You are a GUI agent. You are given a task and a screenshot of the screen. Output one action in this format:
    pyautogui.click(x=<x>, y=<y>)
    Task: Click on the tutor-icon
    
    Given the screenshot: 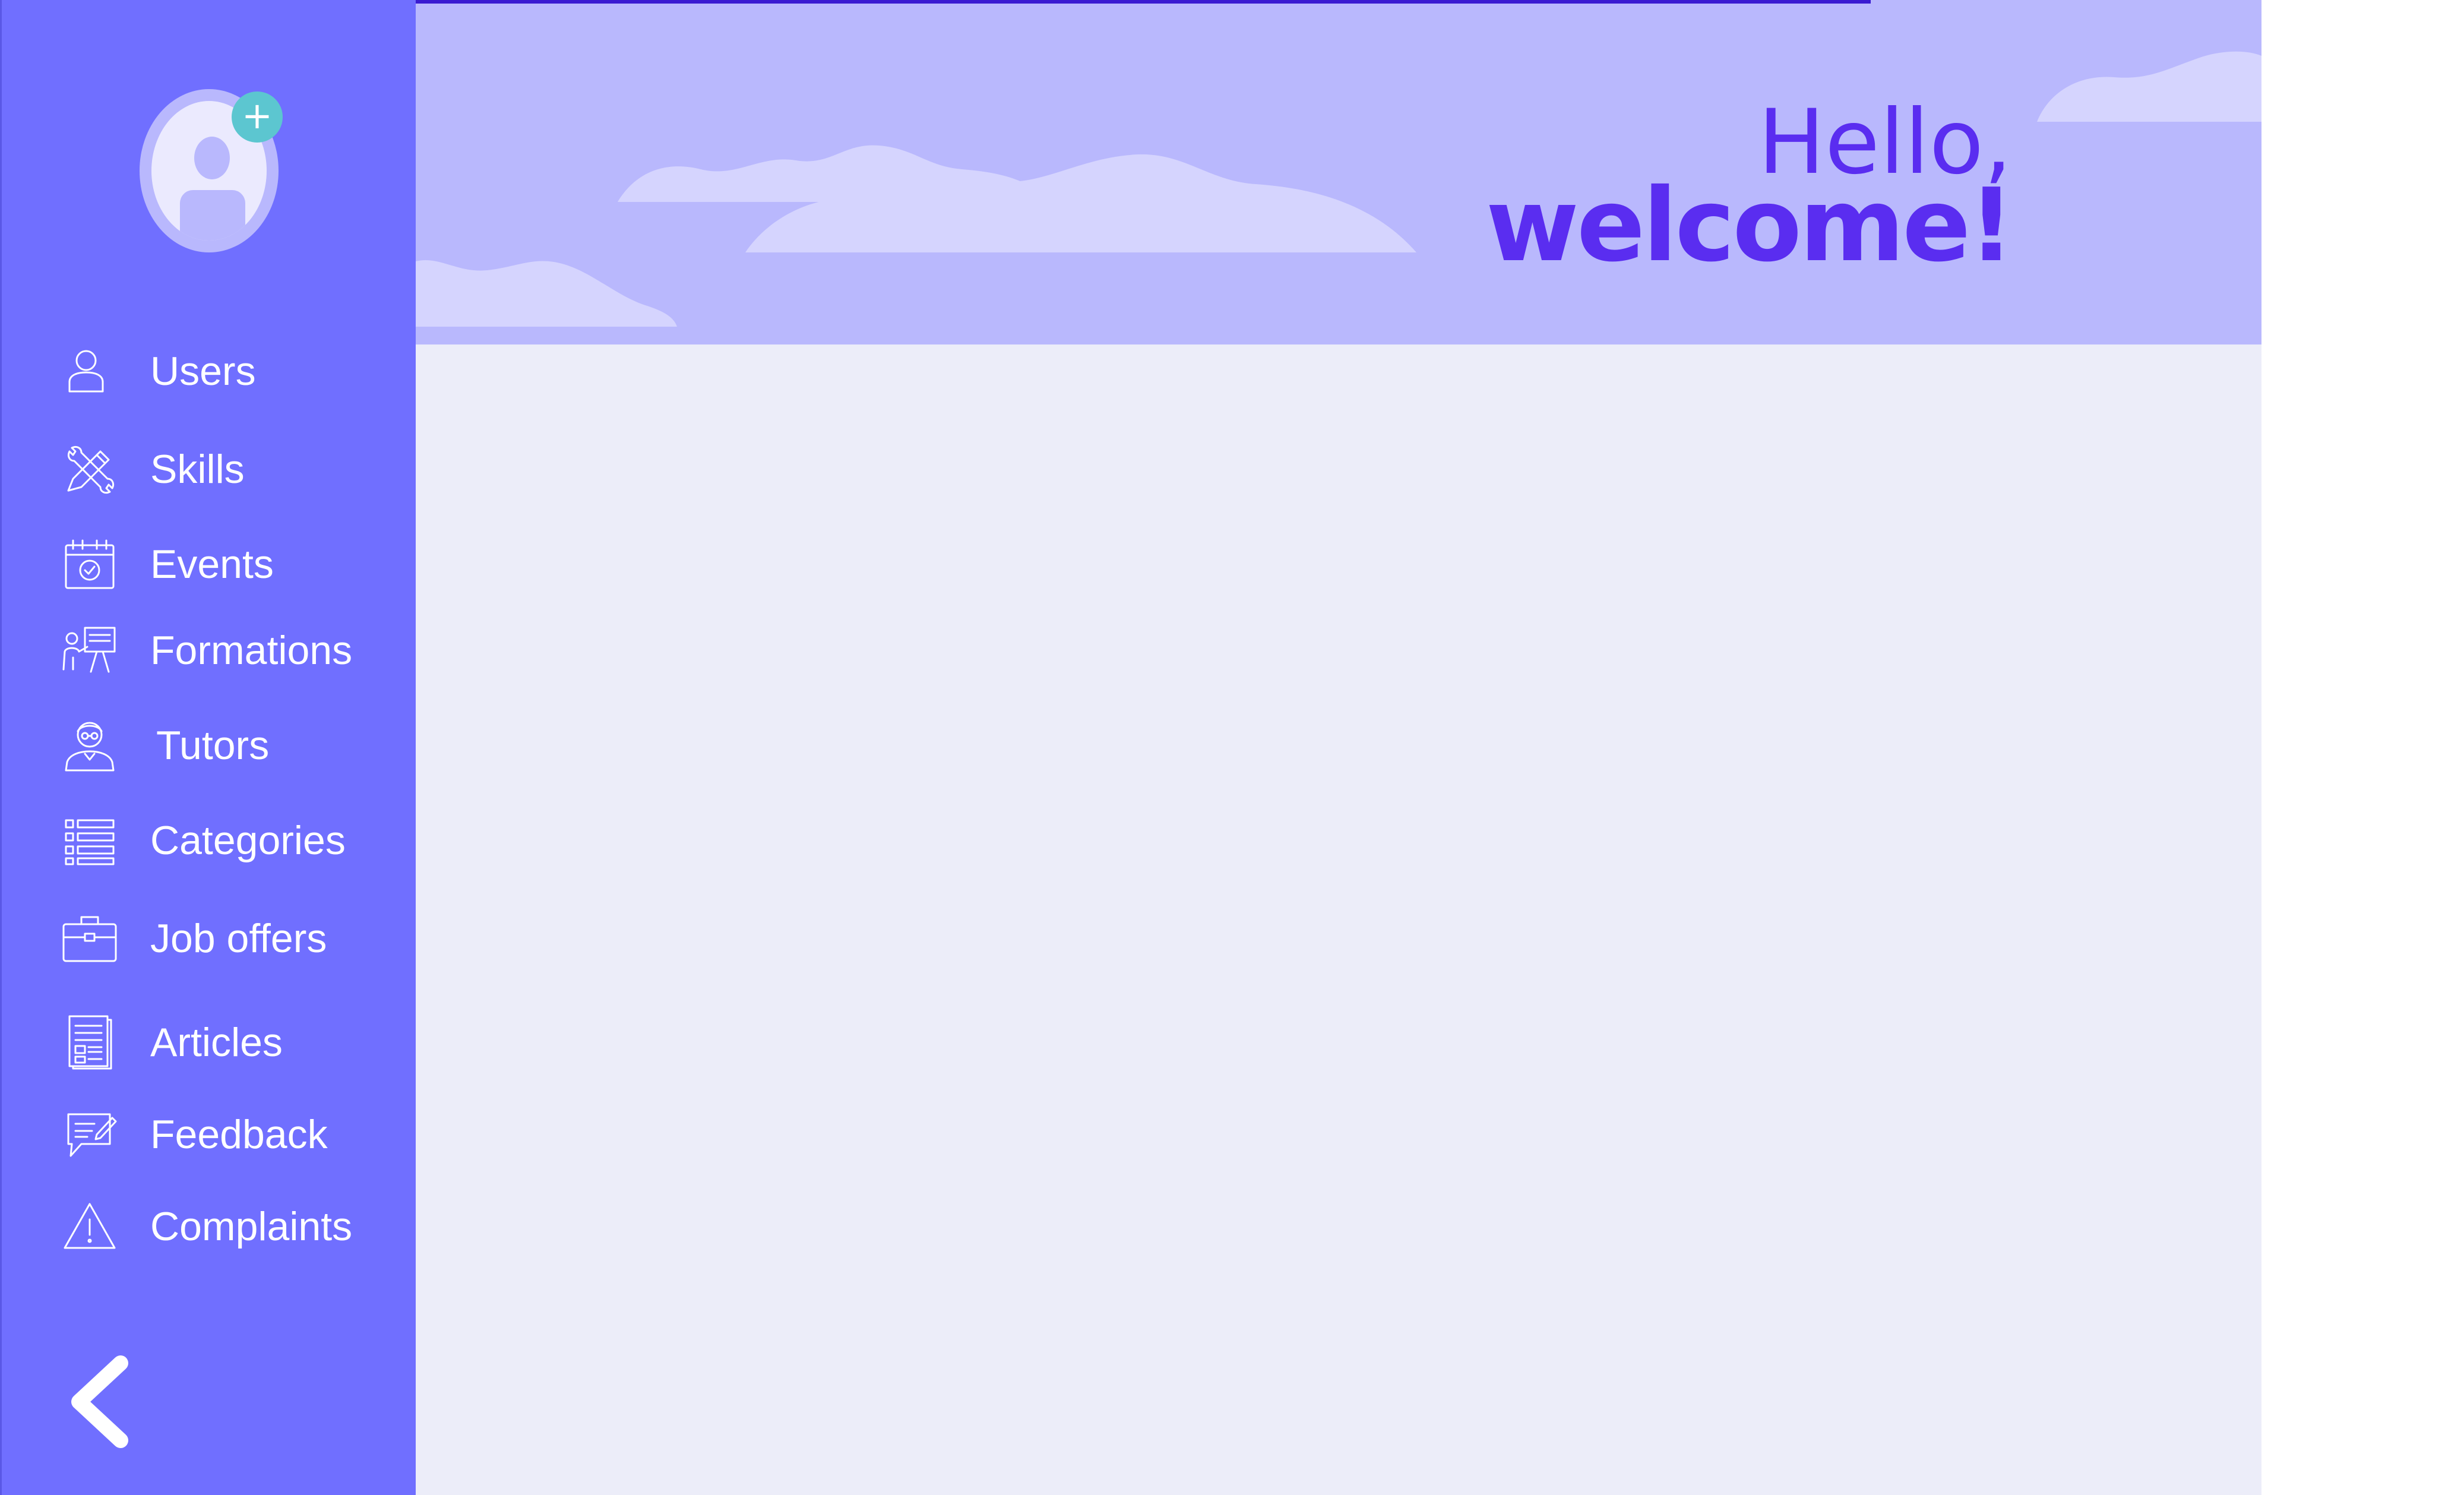 What is the action you would take?
    pyautogui.click(x=91, y=745)
    